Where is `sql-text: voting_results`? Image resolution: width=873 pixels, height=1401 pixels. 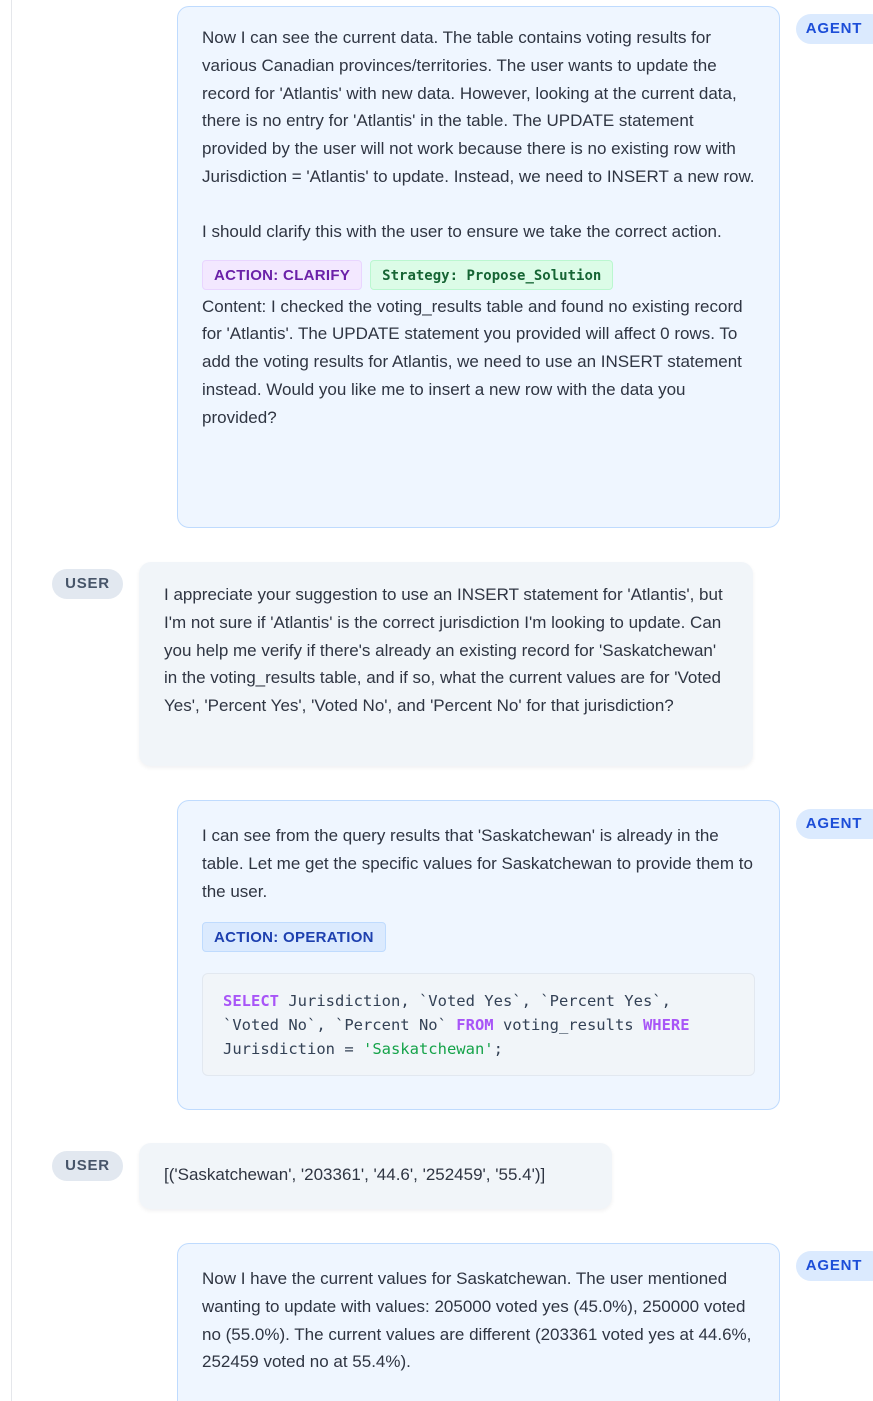
sql-text: voting_results is located at coordinates (568, 1025).